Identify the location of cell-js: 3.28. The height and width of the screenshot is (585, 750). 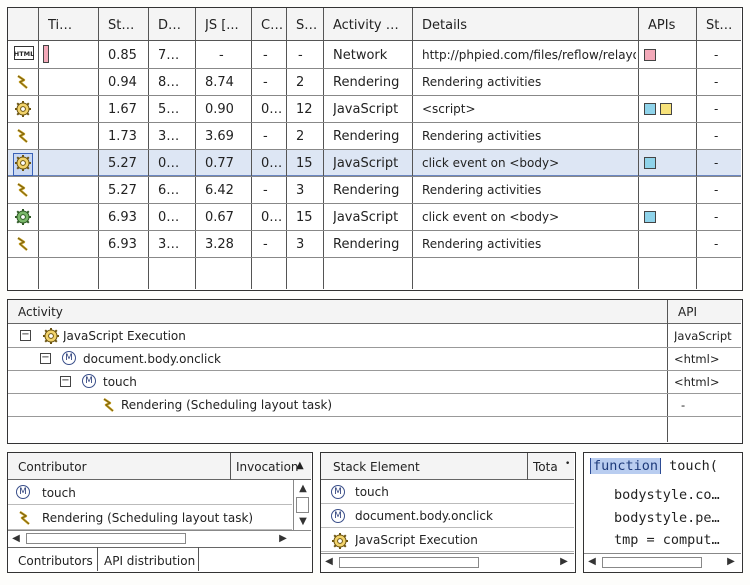
(219, 244).